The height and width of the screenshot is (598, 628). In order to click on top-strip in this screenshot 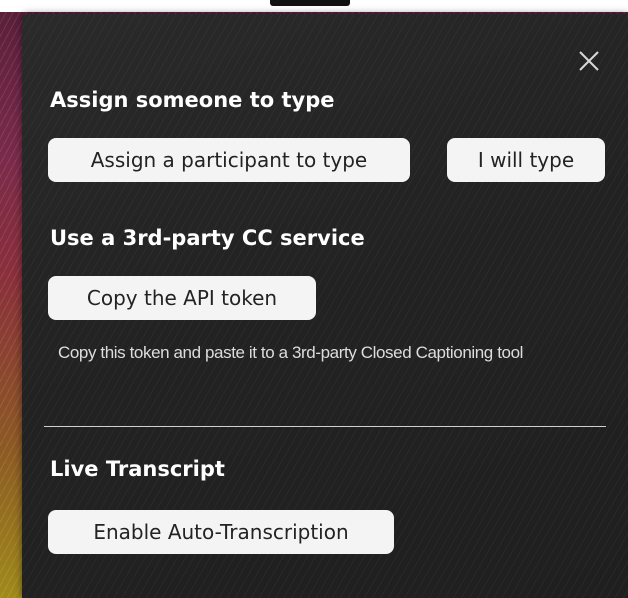, I will do `click(314, 6)`.